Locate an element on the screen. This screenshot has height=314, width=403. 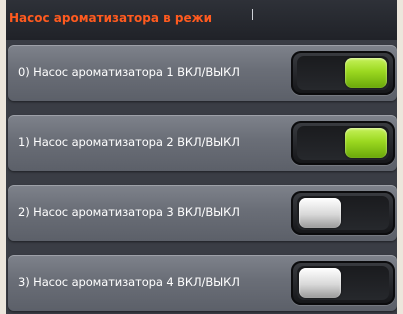
pump-row-label: 1) Насос ароматизатора 2 ВКЛ/ВЫКЛ is located at coordinates (129, 142).